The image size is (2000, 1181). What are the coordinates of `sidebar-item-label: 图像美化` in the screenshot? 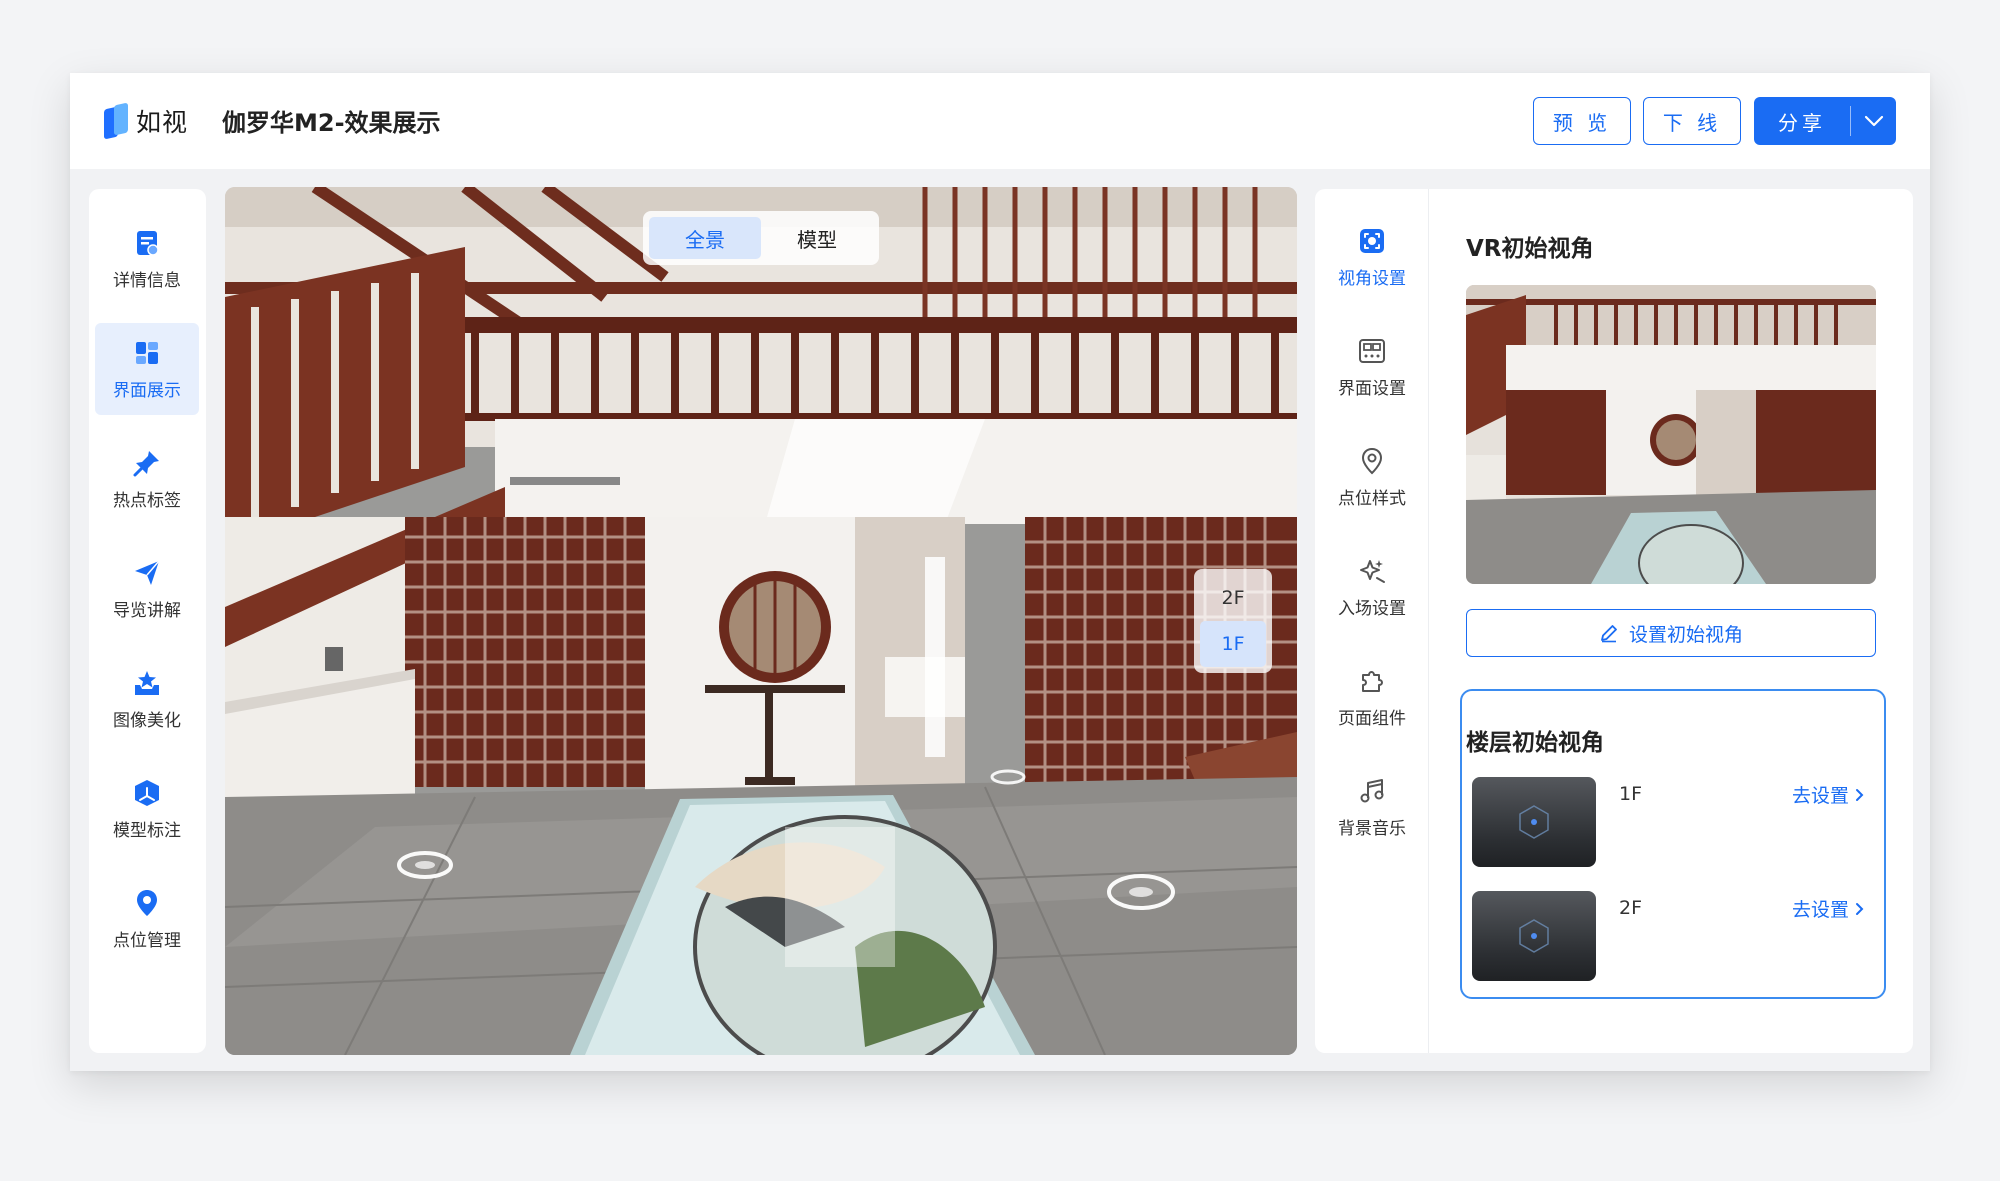 It's located at (147, 720).